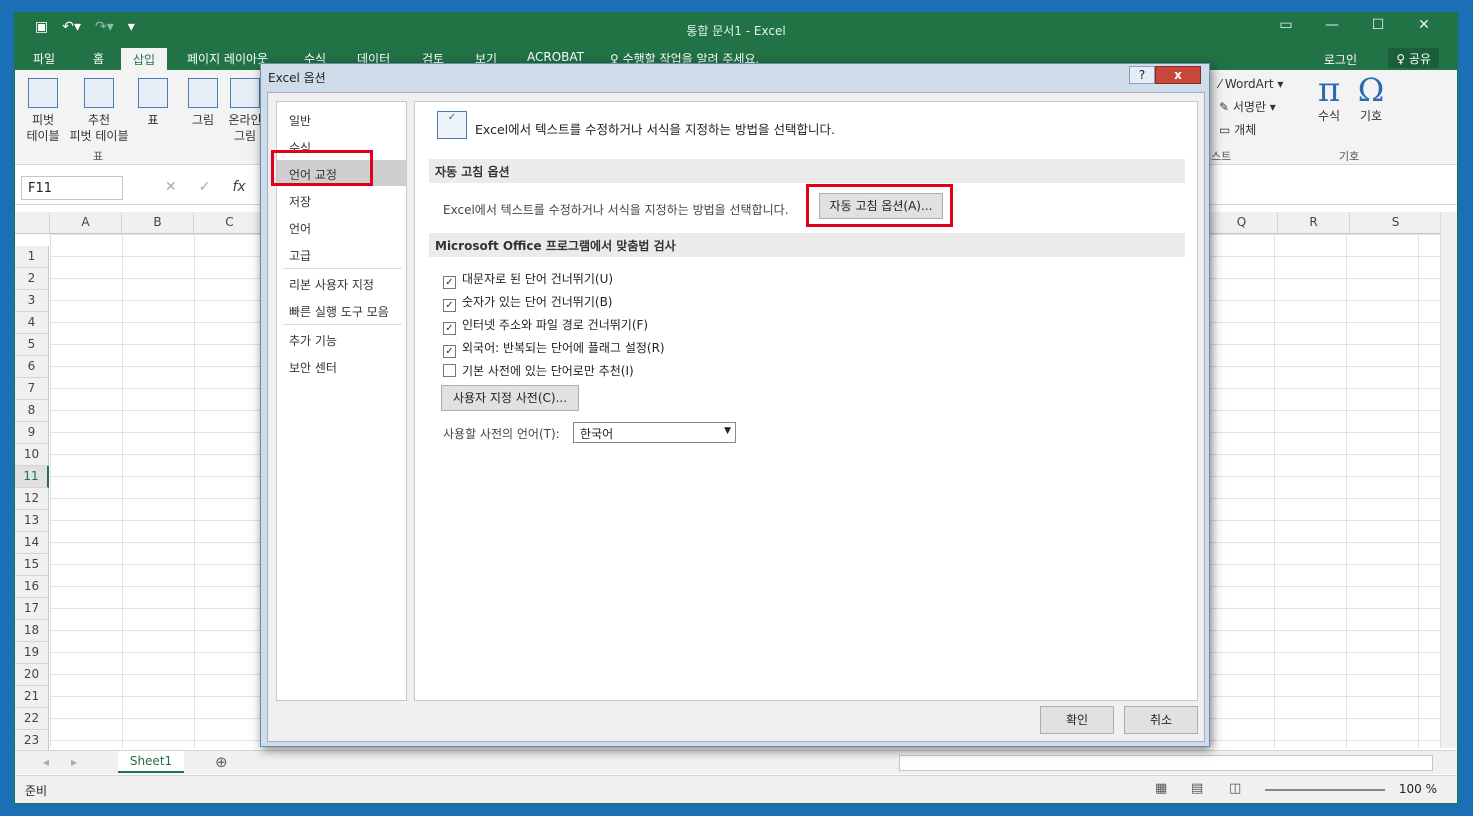  I want to click on row-header: 16, so click(32, 587).